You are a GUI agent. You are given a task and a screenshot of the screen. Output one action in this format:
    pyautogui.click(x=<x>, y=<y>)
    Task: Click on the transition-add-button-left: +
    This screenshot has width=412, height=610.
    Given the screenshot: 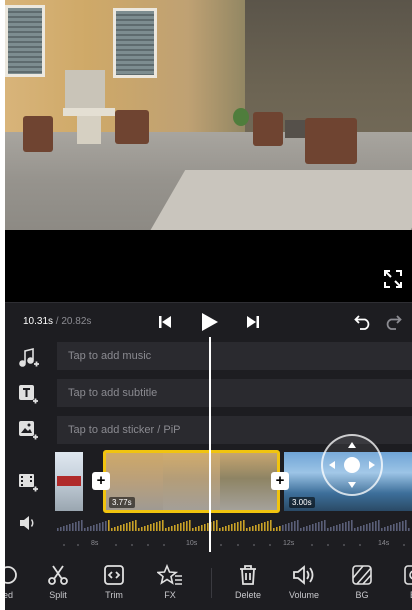 What is the action you would take?
    pyautogui.click(x=101, y=481)
    